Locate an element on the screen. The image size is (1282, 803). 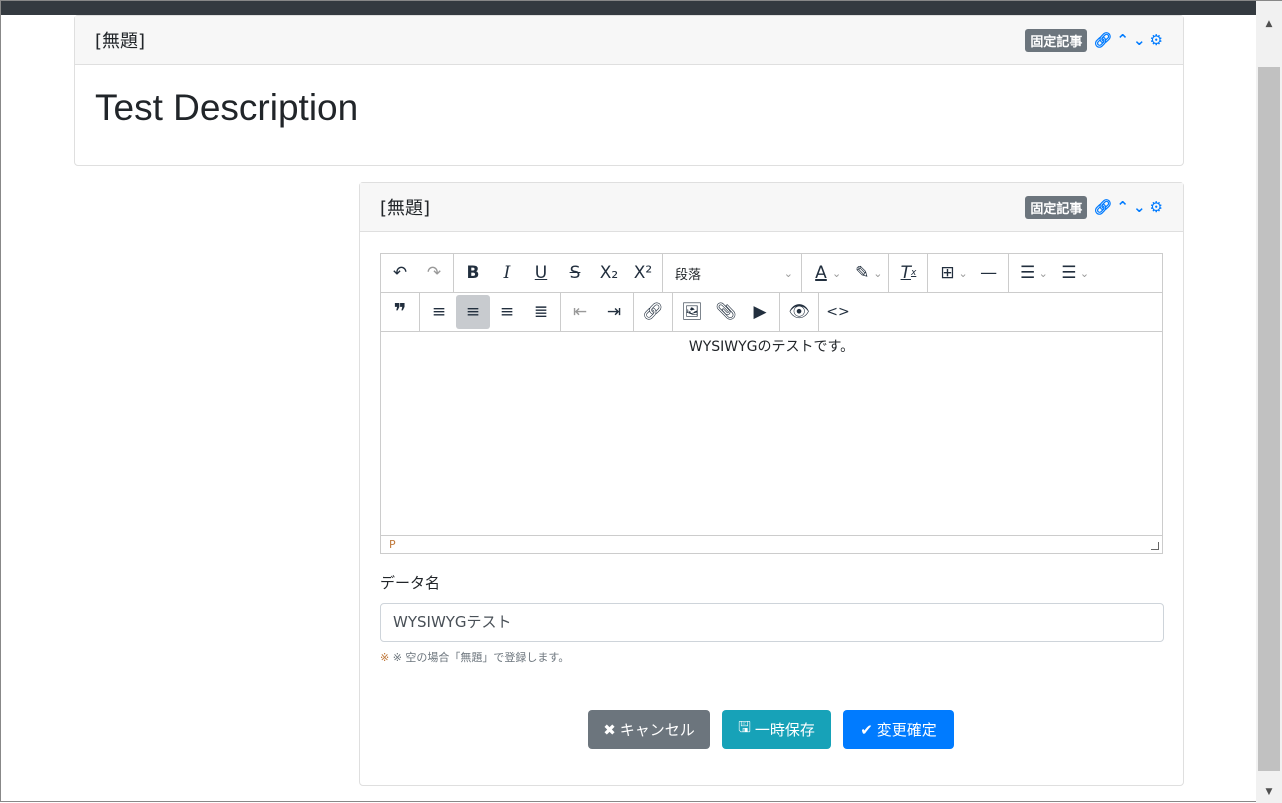
confirm-button: ✔ 変更確定 is located at coordinates (898, 729).